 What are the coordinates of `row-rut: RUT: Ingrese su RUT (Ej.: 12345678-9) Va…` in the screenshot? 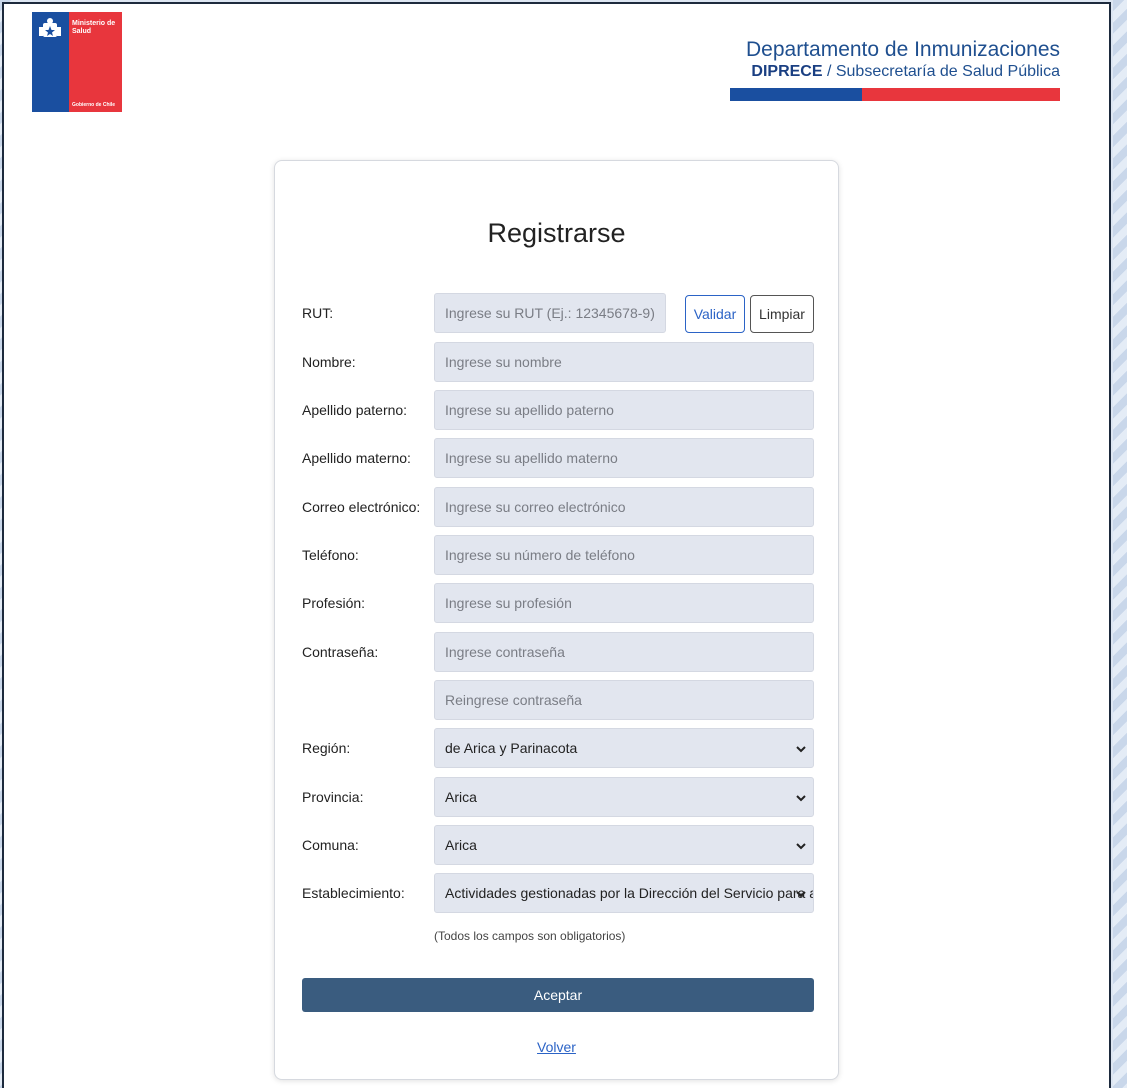 It's located at (558, 313).